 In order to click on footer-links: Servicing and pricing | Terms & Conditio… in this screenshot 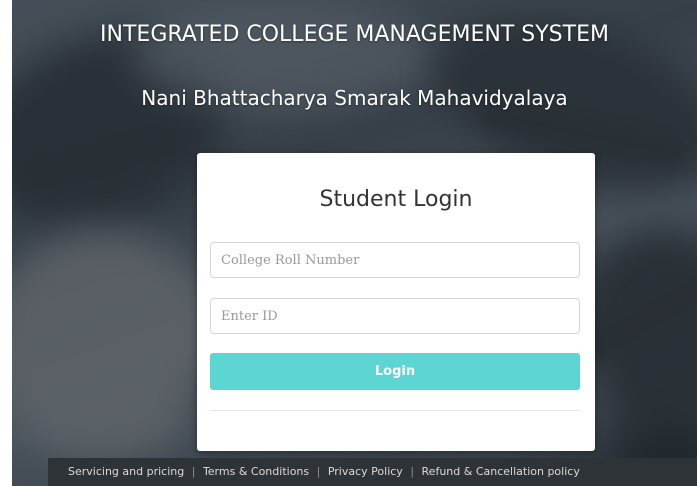, I will do `click(372, 472)`.